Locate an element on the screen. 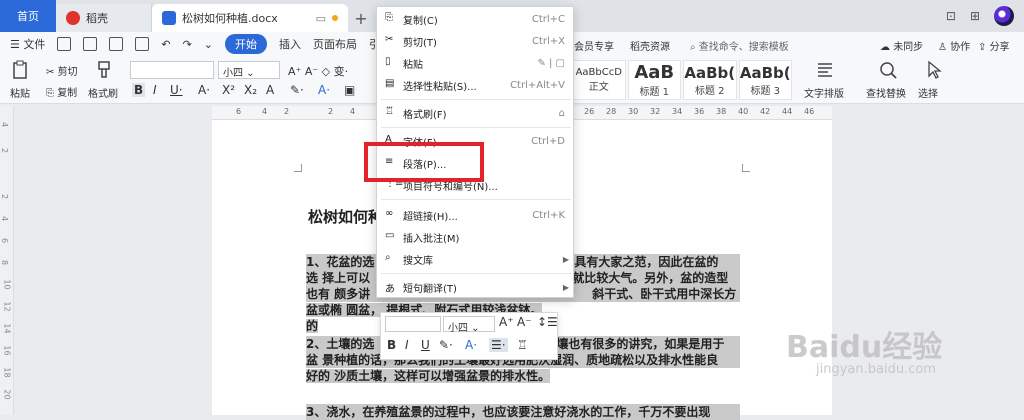 The width and height of the screenshot is (1024, 420). tab-document: 松树如何种植.docx ▭ is located at coordinates (250, 18).